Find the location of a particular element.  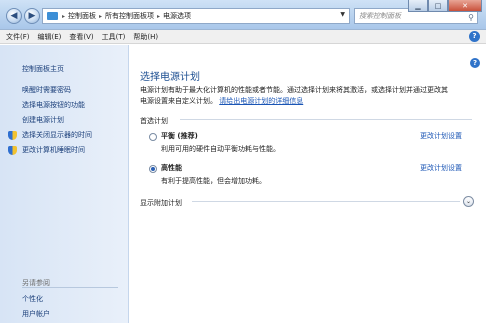

plan-balanced-change-link: 更改计划设置 is located at coordinates (441, 136).